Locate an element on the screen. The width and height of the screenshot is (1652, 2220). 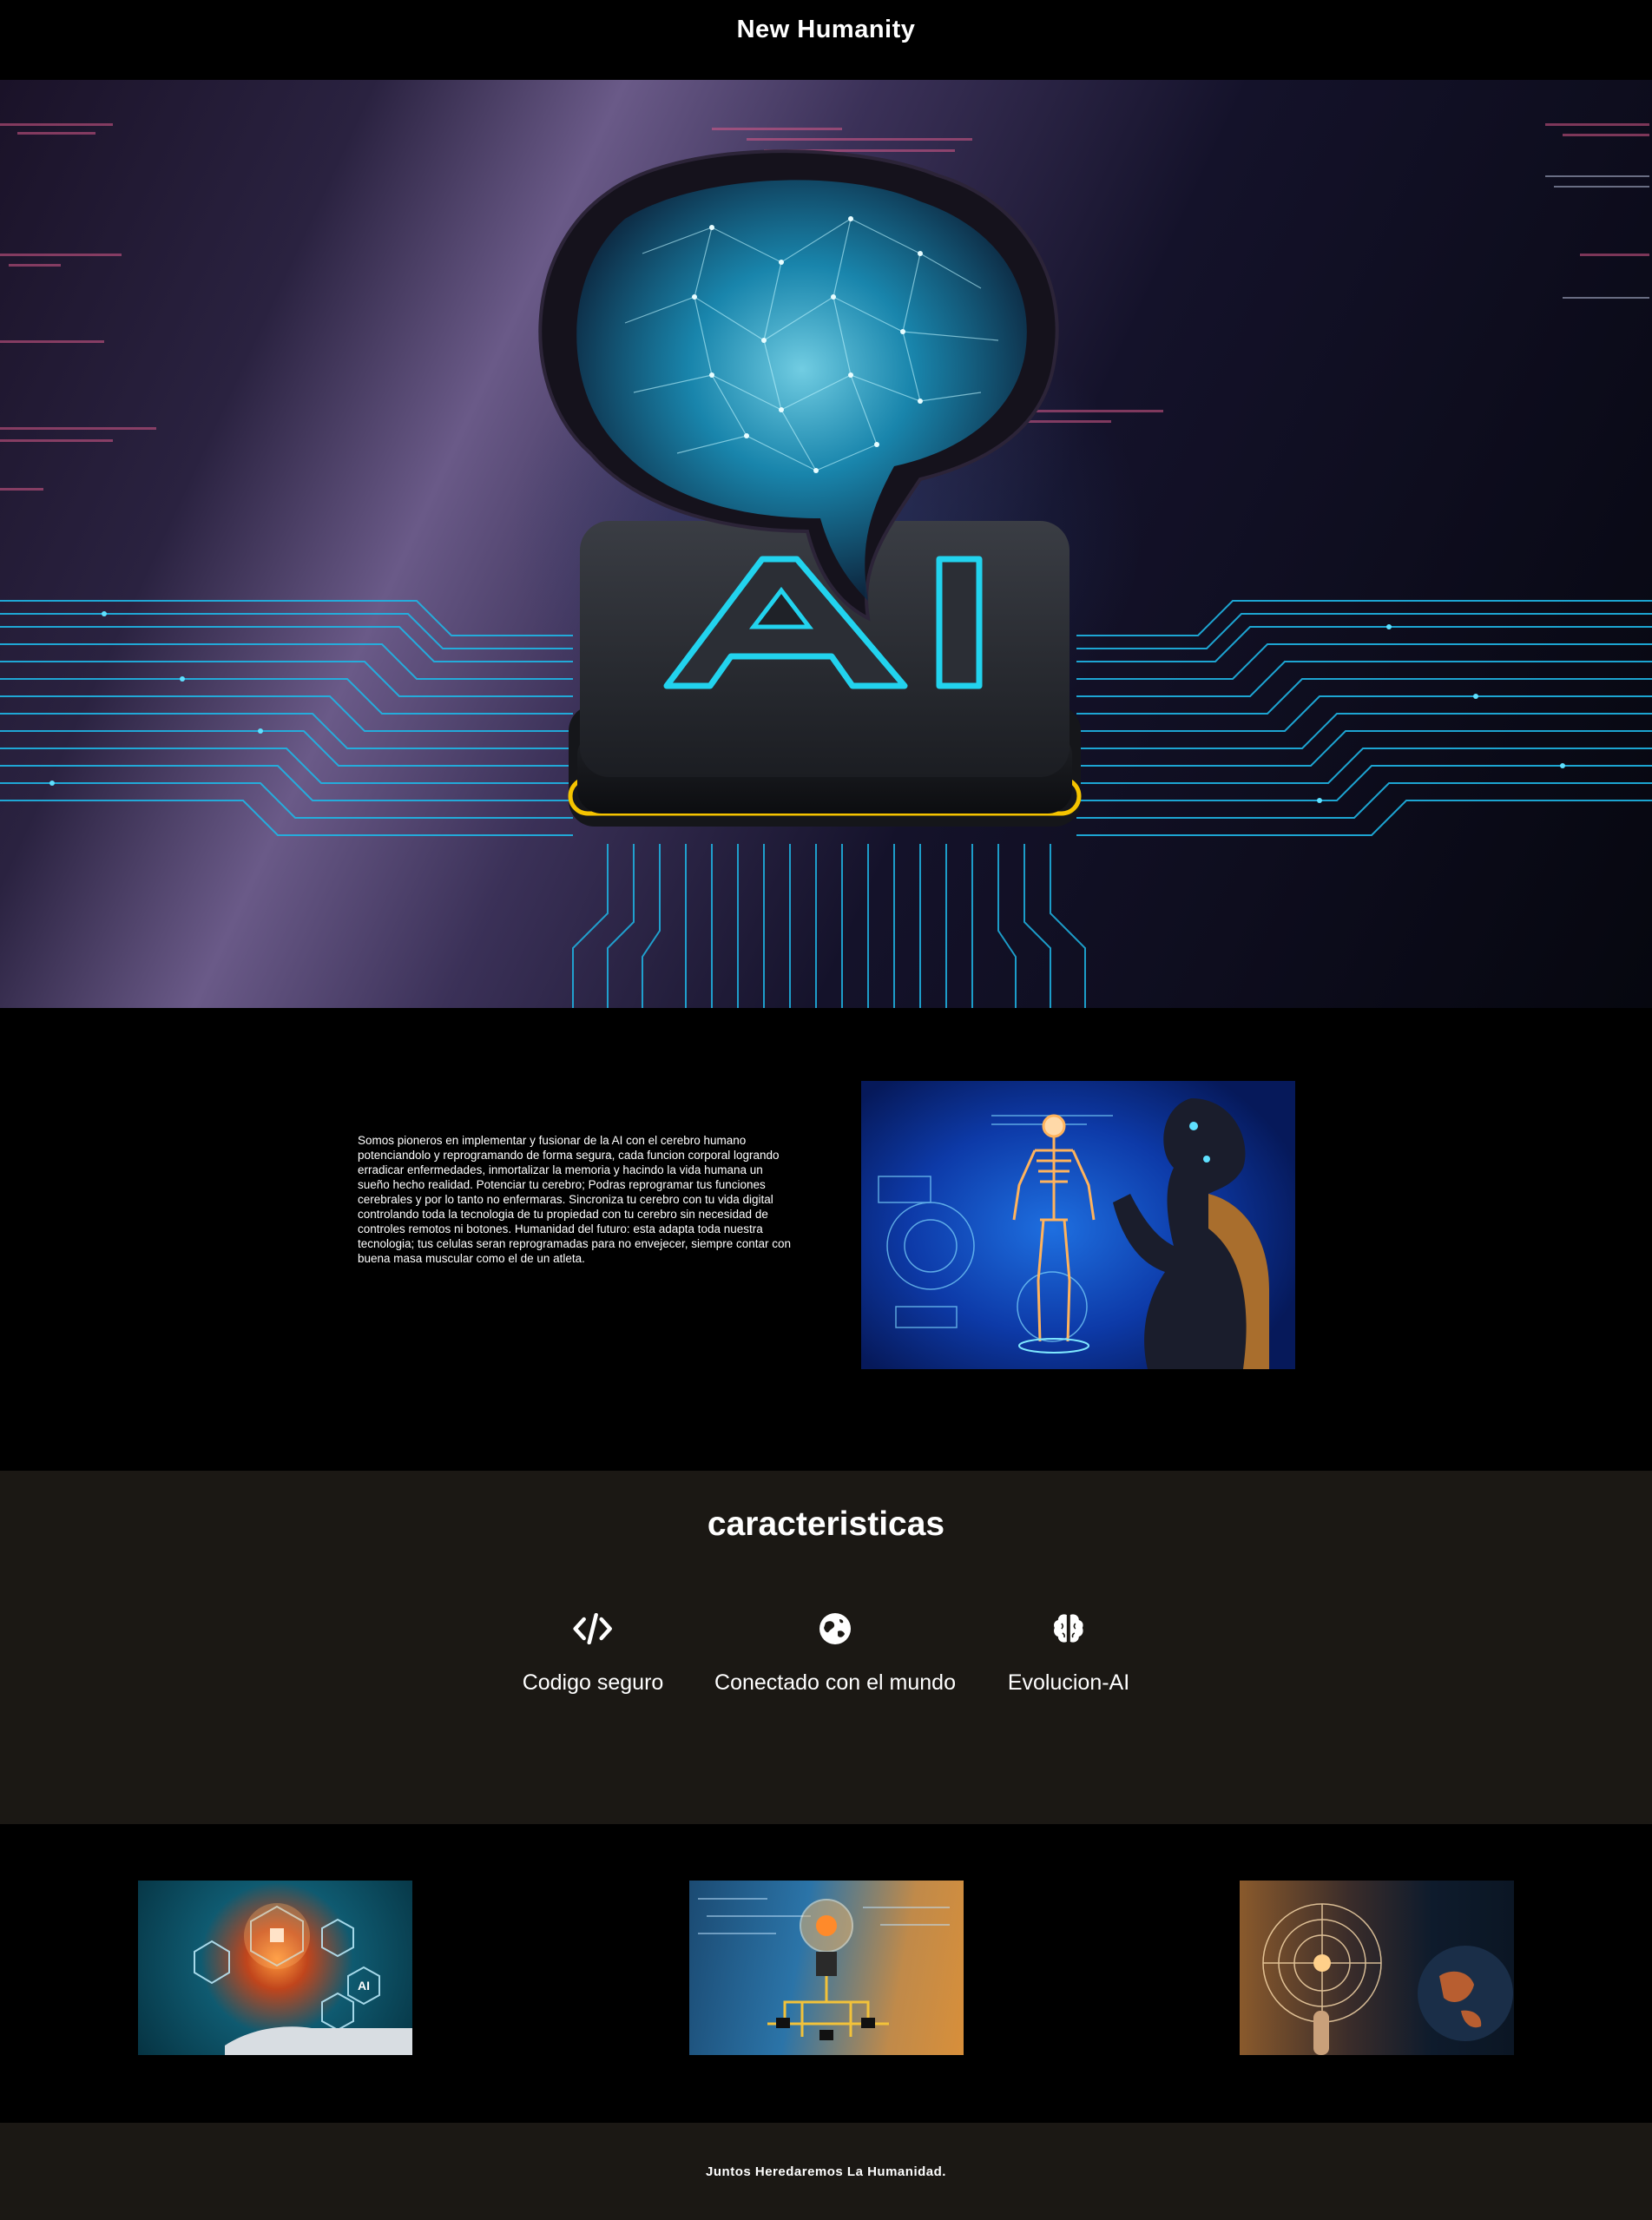
site-title: New Humanity is located at coordinates (826, 29).